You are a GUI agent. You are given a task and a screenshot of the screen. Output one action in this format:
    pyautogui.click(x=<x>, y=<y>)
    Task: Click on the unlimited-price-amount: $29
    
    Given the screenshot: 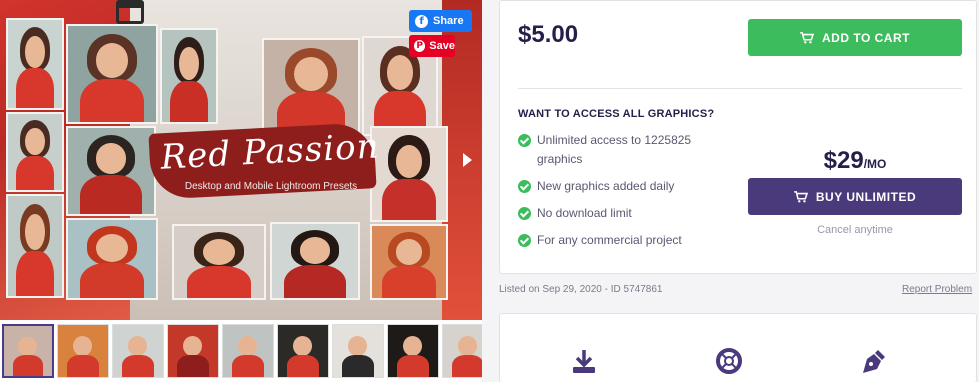 What is the action you would take?
    pyautogui.click(x=843, y=160)
    